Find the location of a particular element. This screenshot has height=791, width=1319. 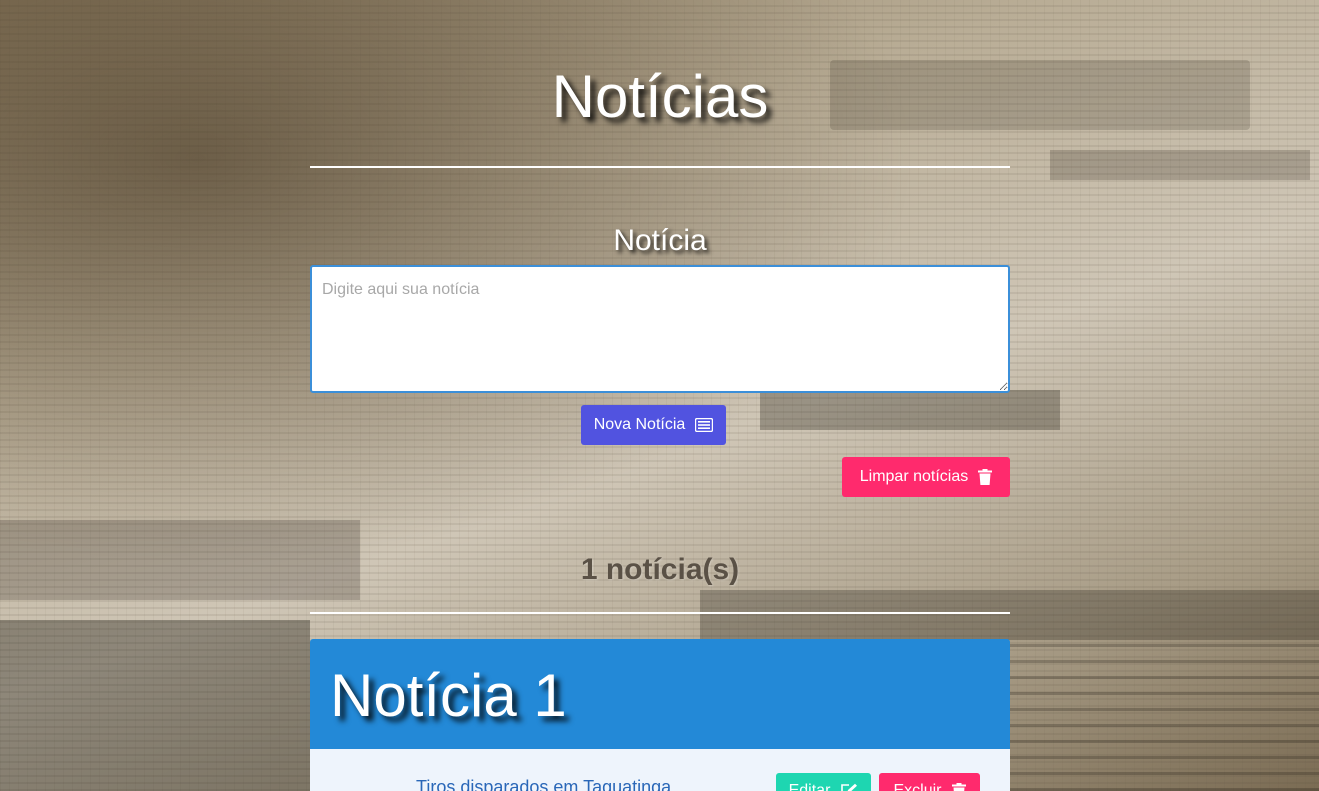

new-news-button-label: Nova Notícia is located at coordinates (639, 424).